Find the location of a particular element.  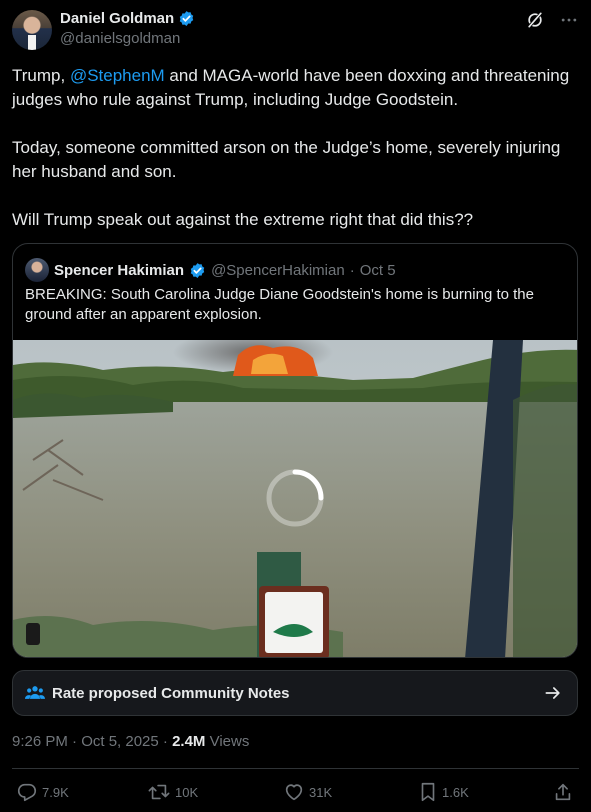

community-notes-label: Rate proposed Community Notes is located at coordinates (171, 693).